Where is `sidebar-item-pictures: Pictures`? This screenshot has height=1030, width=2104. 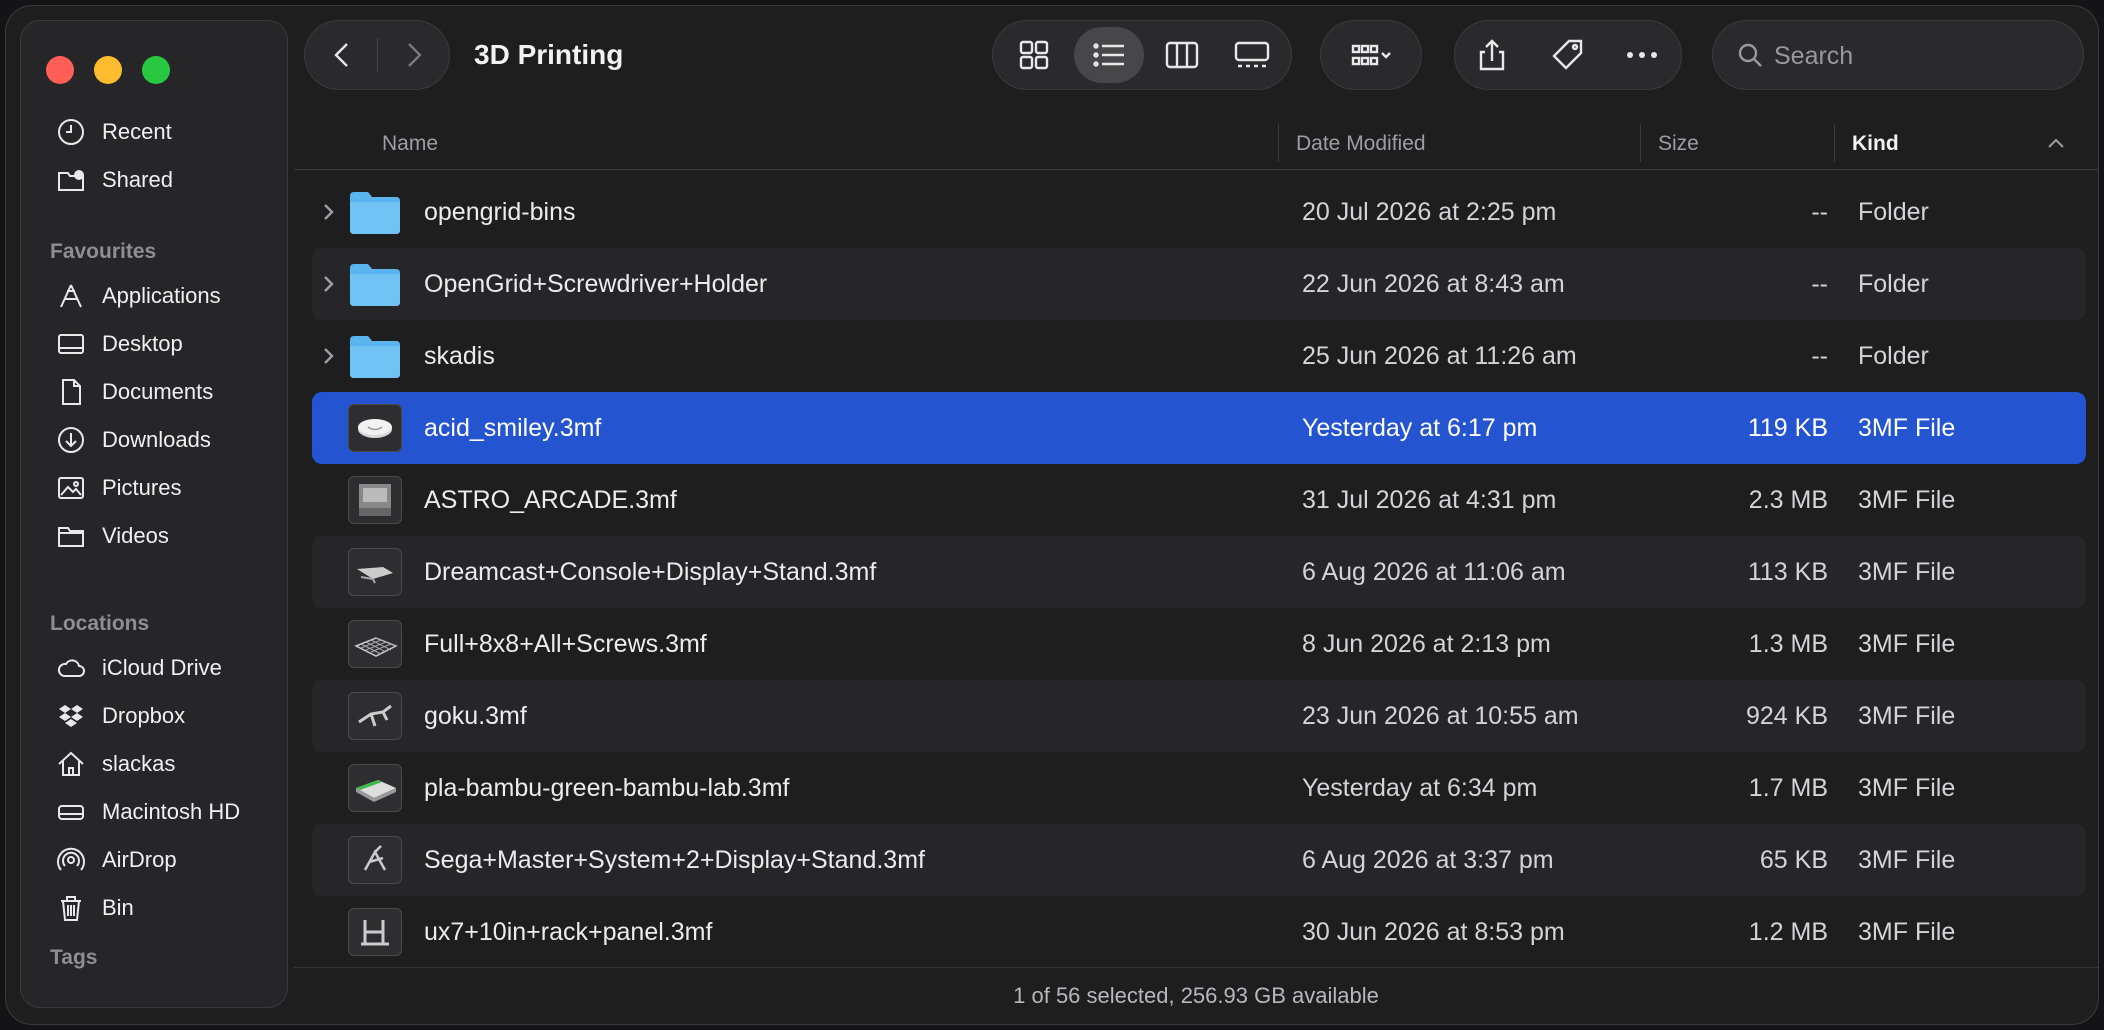 sidebar-item-pictures: Pictures is located at coordinates (154, 488).